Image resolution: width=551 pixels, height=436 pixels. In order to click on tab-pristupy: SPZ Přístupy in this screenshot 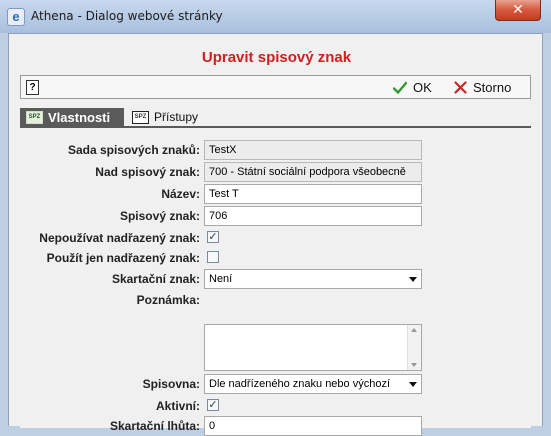, I will do `click(171, 117)`.